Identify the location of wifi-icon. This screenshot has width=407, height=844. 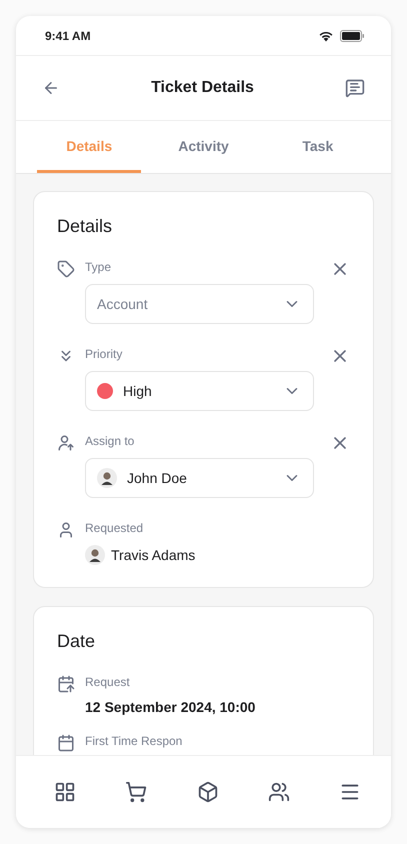
(326, 36).